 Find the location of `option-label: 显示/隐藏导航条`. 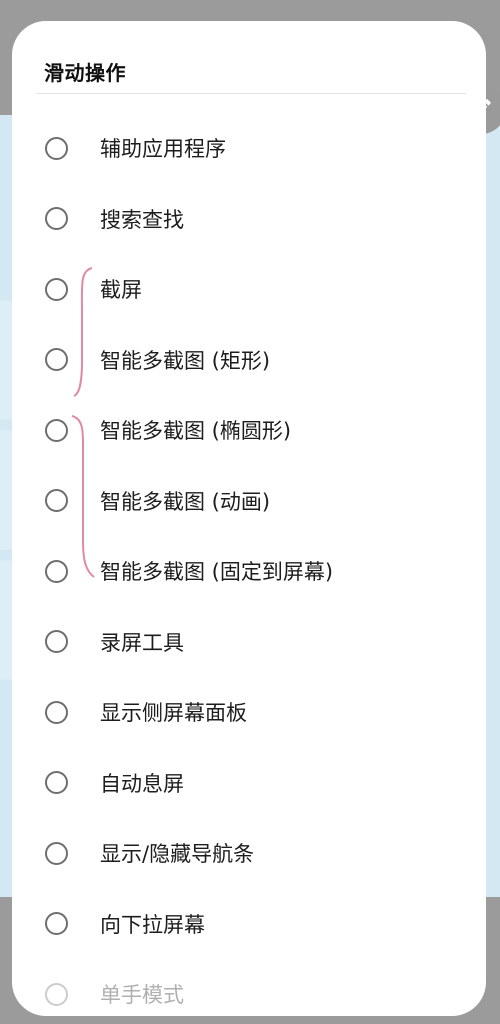

option-label: 显示/隐藏导航条 is located at coordinates (177, 854).